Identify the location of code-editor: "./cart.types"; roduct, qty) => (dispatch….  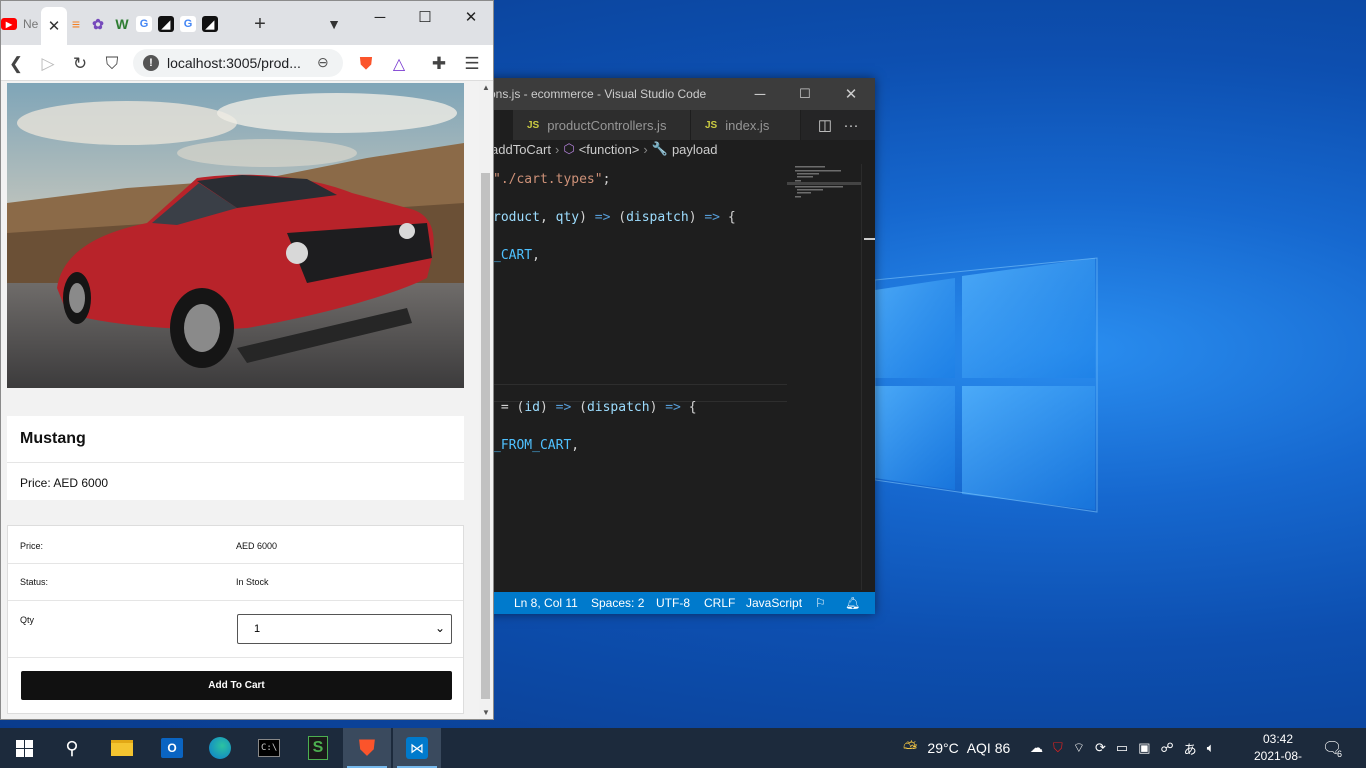
(634, 377).